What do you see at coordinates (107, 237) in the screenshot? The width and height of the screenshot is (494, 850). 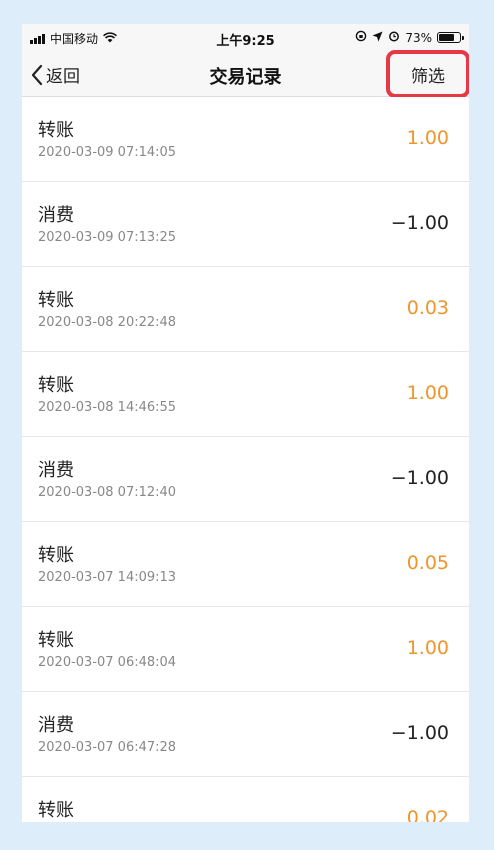 I see `transaction-date: 2020-03-09 07:13:25` at bounding box center [107, 237].